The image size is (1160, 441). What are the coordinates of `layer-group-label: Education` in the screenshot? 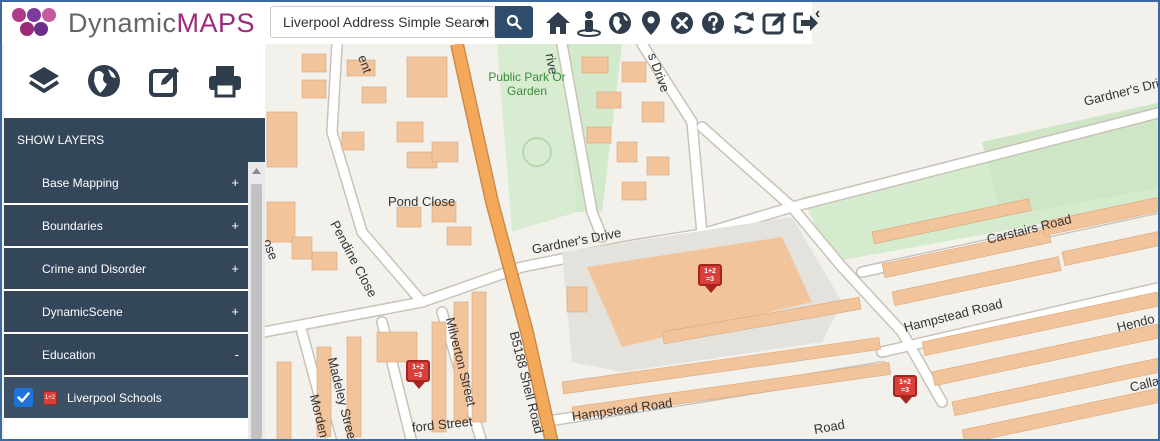 It's located at (69, 354).